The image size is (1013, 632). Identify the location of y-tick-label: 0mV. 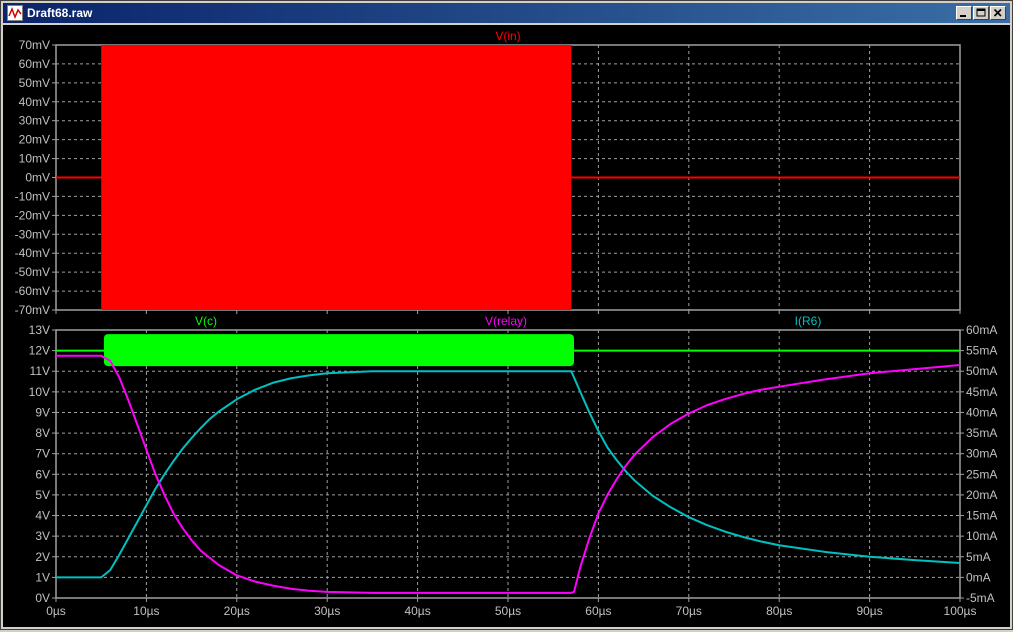
(37, 178).